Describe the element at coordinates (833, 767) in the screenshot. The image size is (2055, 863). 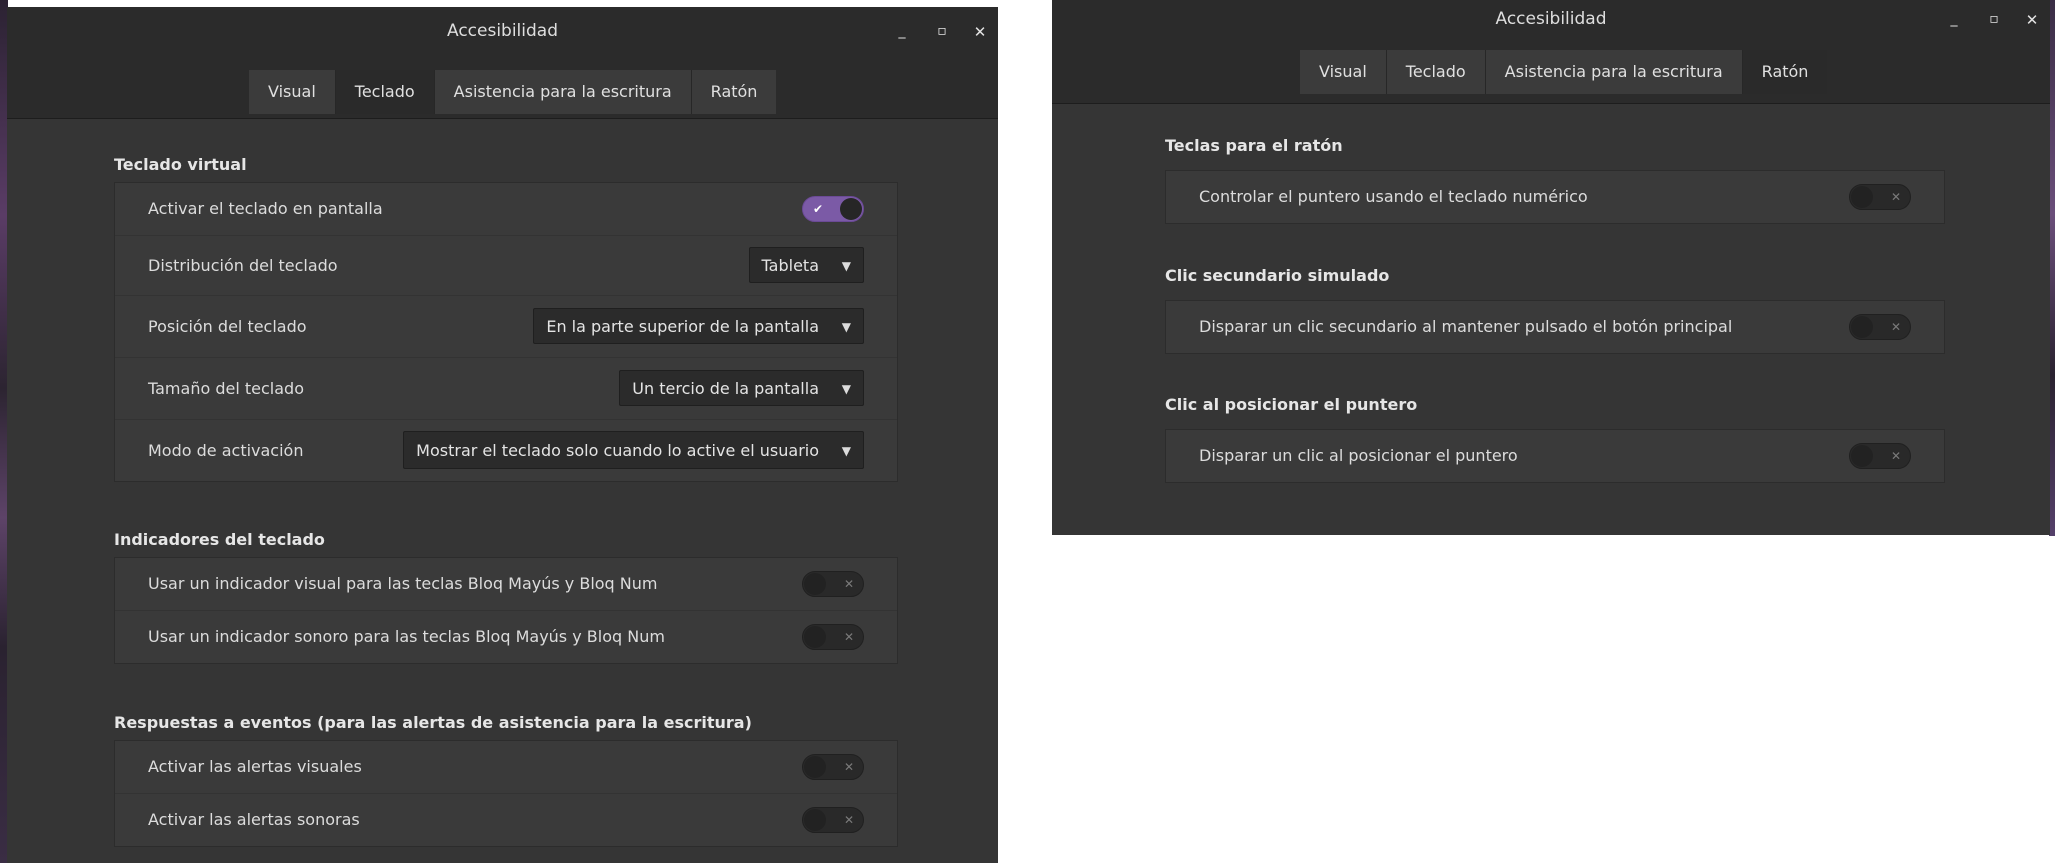
I see `visual-alerts-toggle: ✕` at that location.